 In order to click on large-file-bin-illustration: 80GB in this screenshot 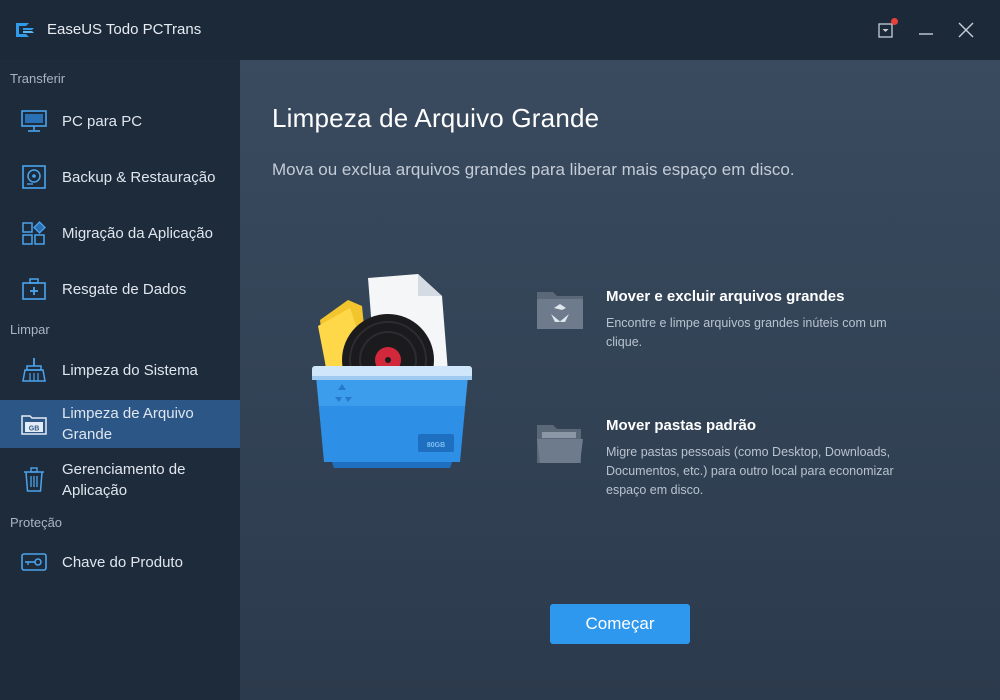, I will do `click(392, 371)`.